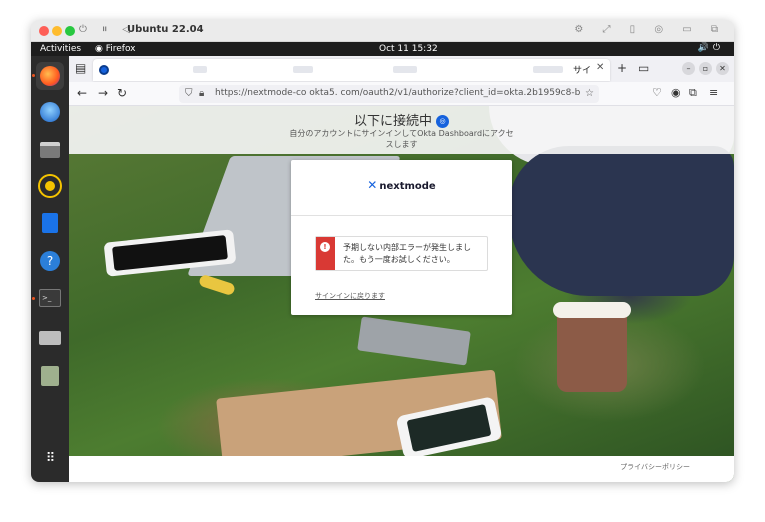 The image size is (765, 522). I want to click on photo-cup-lid, so click(592, 310).